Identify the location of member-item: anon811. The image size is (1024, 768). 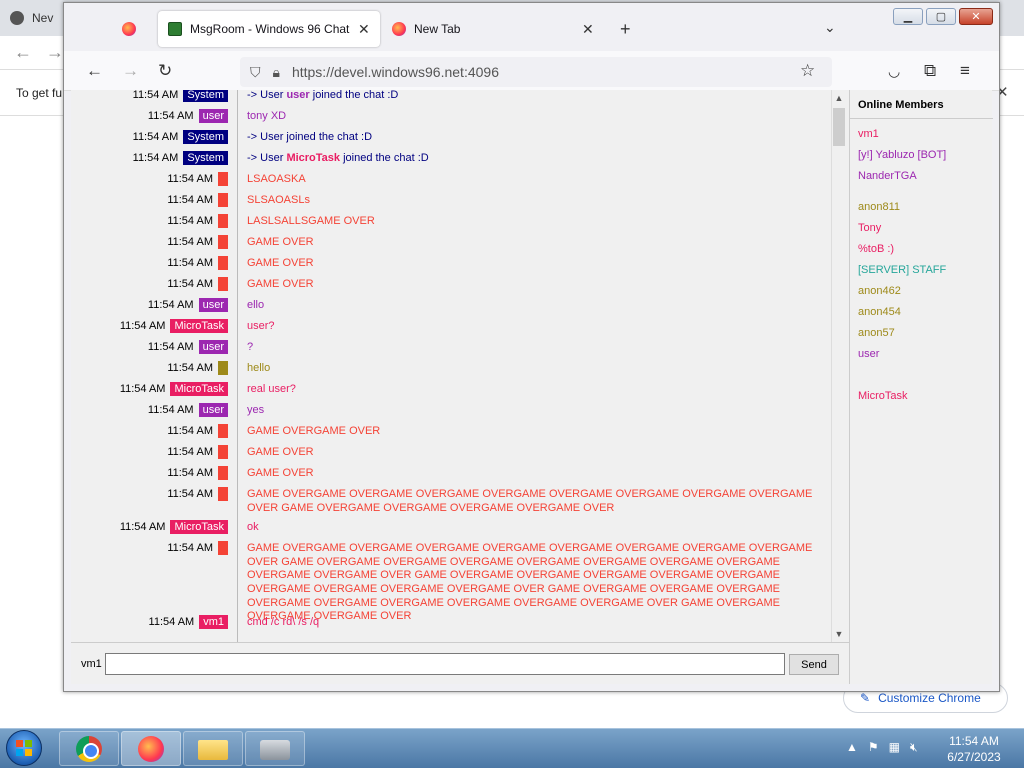
(879, 207).